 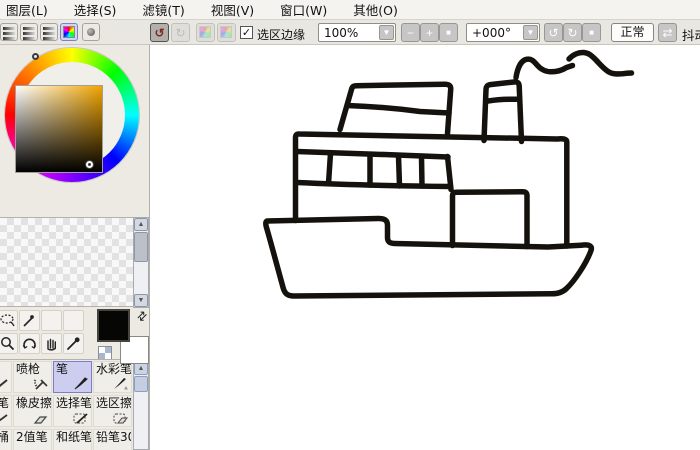 I want to click on tool-paper-pen: 和纸笔, so click(x=72, y=439).